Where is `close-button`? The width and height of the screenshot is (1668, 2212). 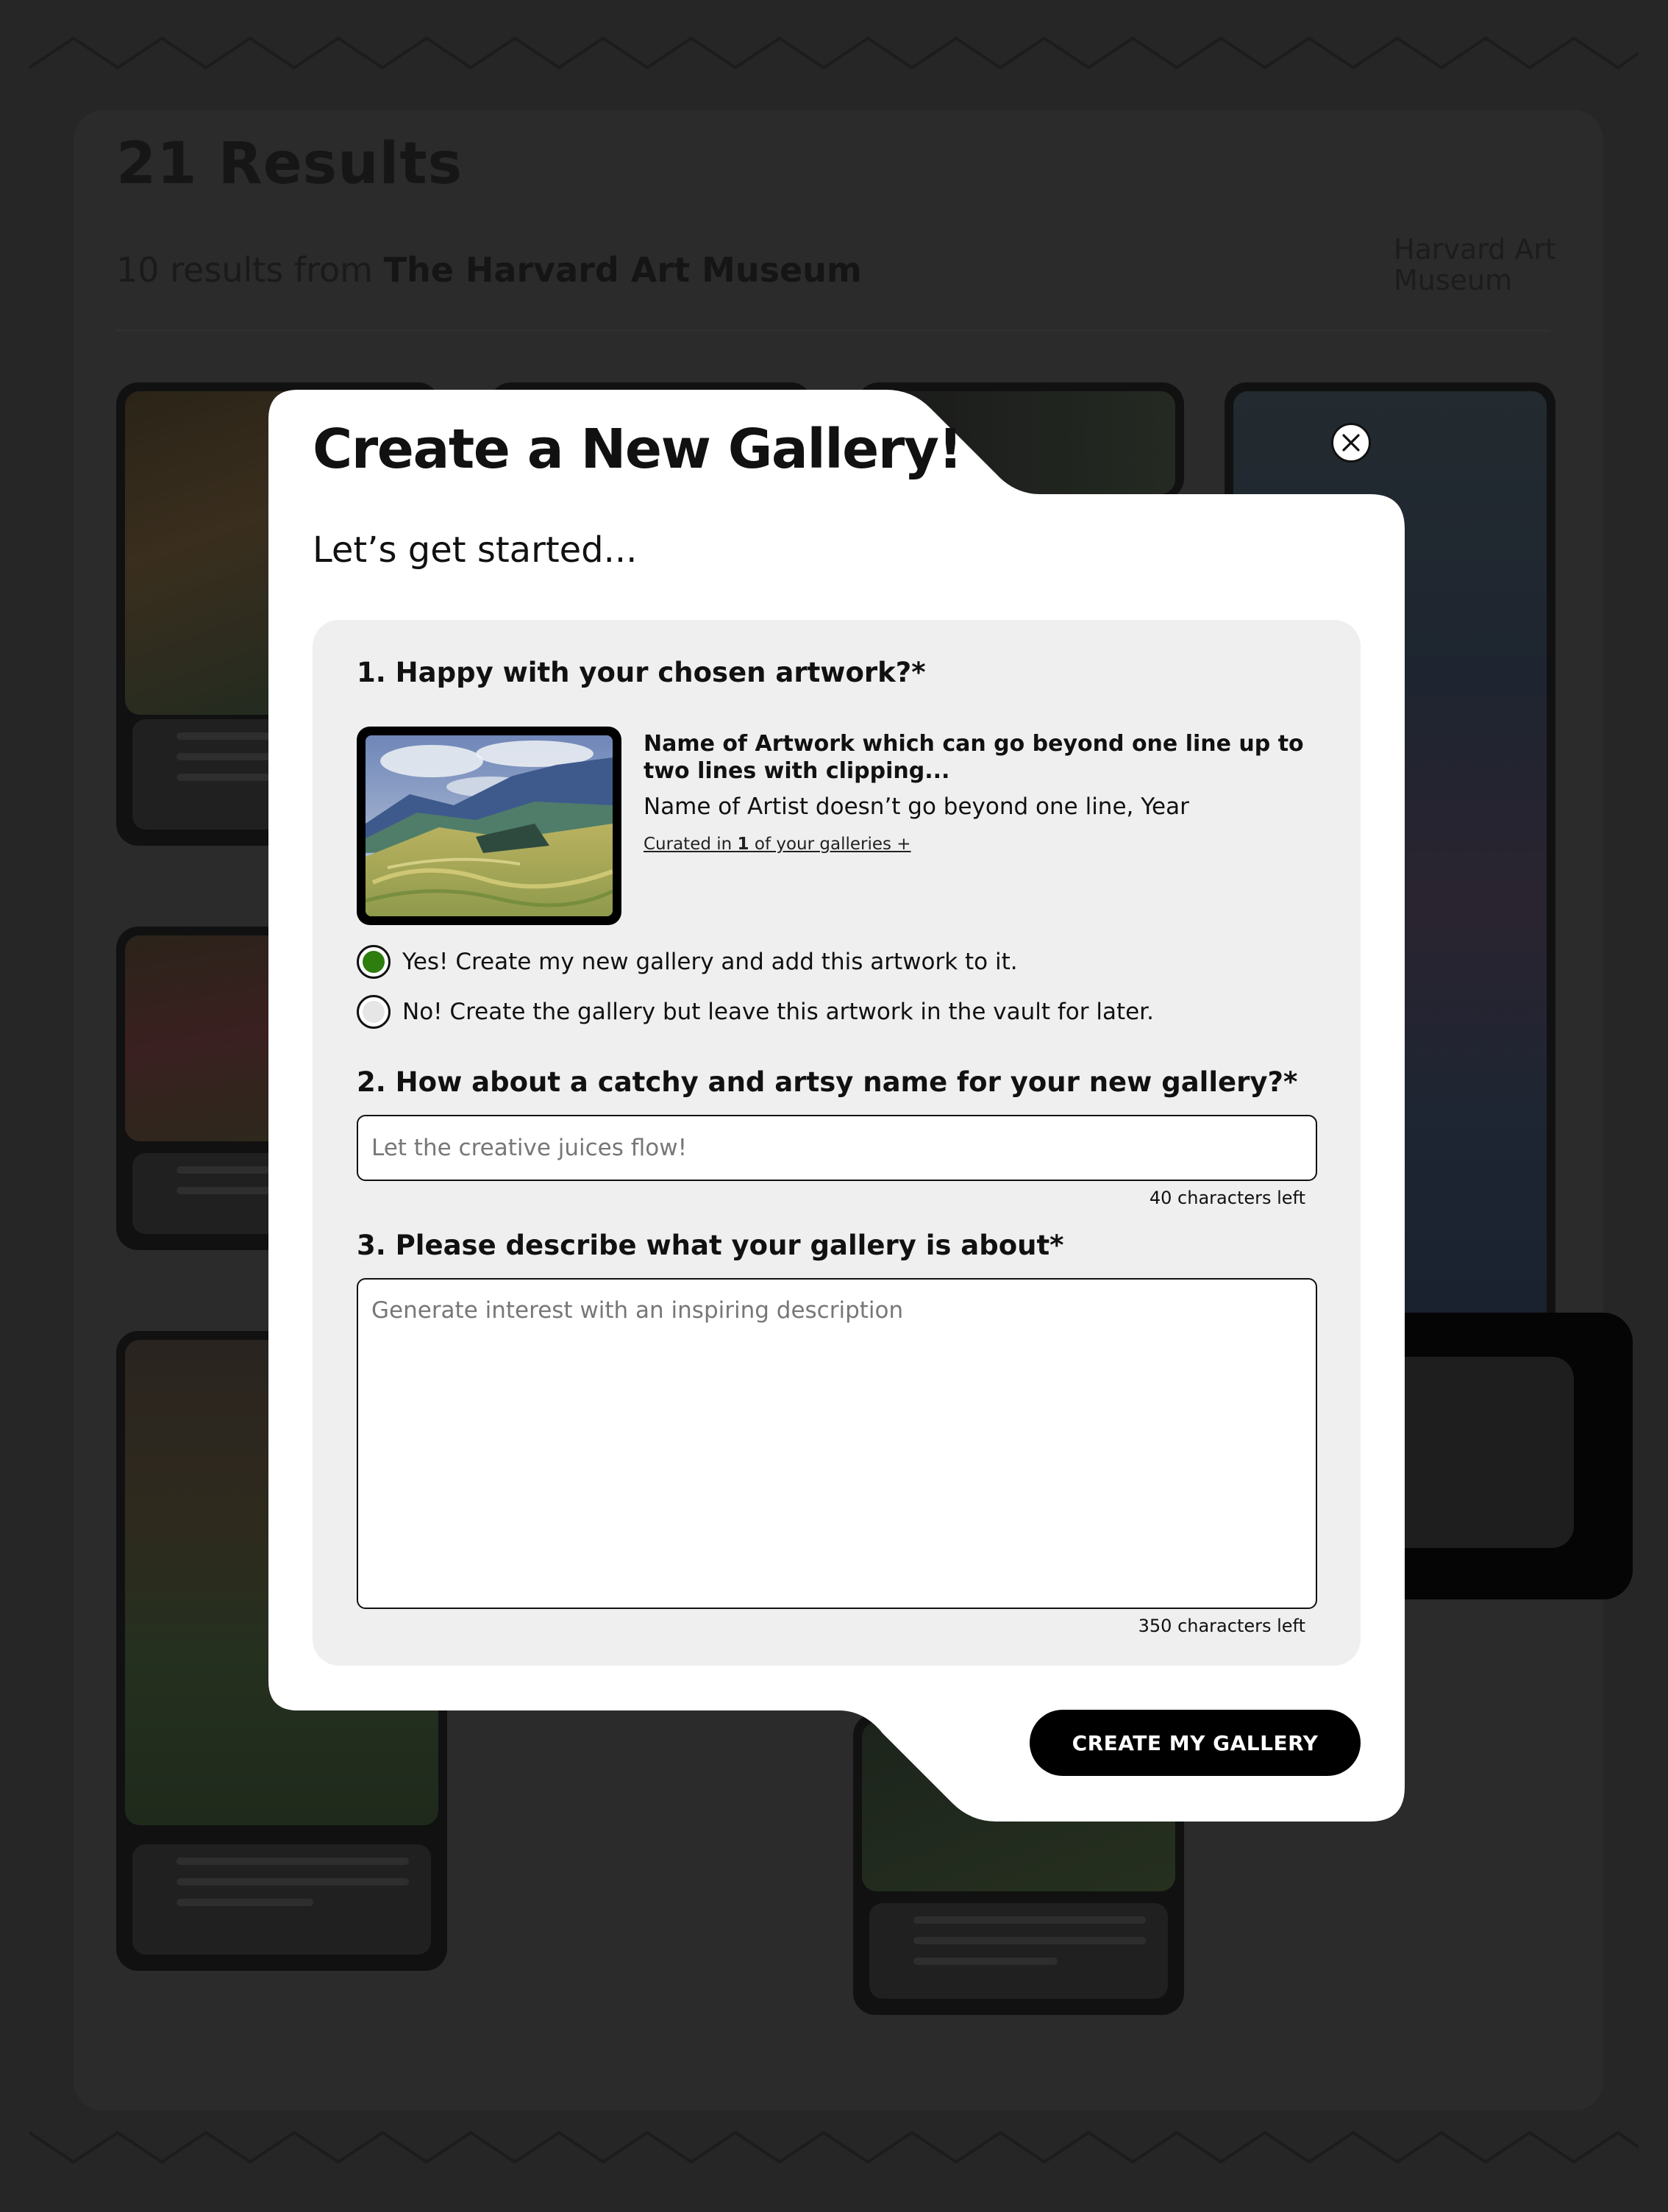 close-button is located at coordinates (1351, 443).